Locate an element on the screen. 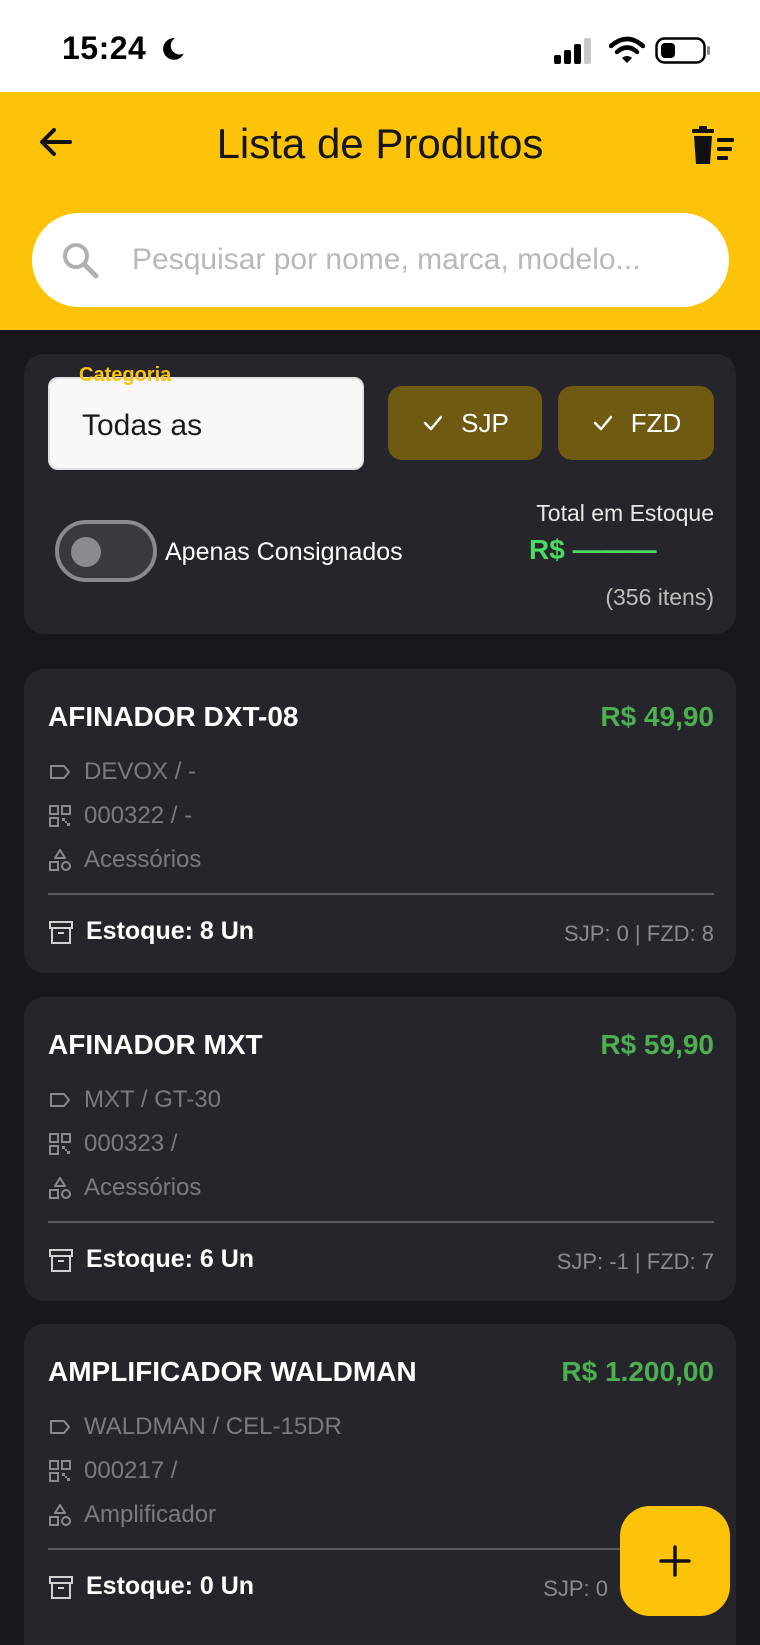 The height and width of the screenshot is (1645, 760). search-input is located at coordinates (422, 260).